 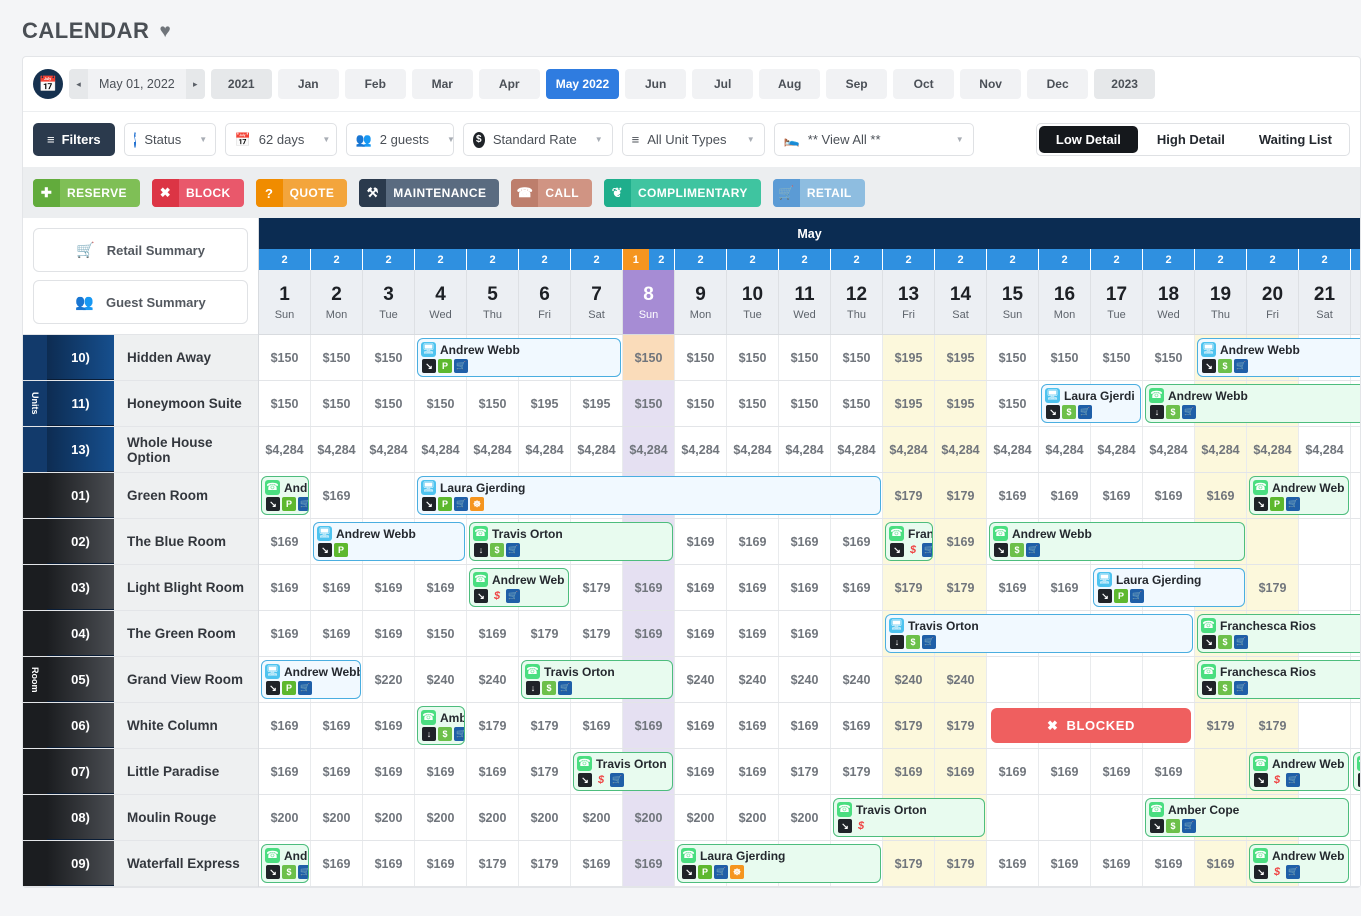 What do you see at coordinates (519, 357) in the screenshot?
I see `booking-block: 🖥 Andrew Webb ↘ P 🛒` at bounding box center [519, 357].